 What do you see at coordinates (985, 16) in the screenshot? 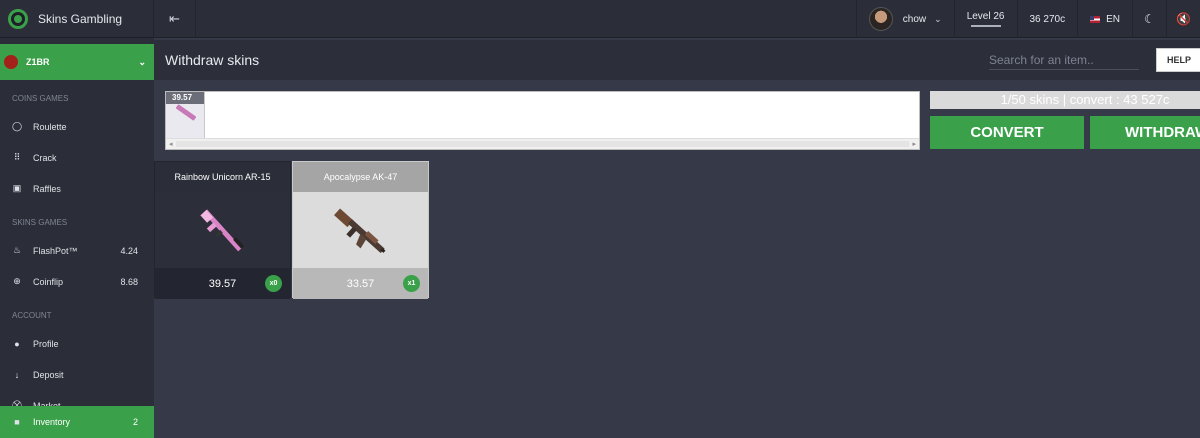
I see `level-label: Level 26` at bounding box center [985, 16].